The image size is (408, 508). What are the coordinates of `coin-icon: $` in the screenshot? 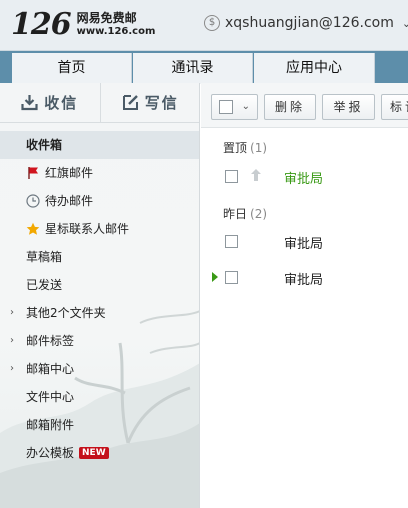 It's located at (212, 23).